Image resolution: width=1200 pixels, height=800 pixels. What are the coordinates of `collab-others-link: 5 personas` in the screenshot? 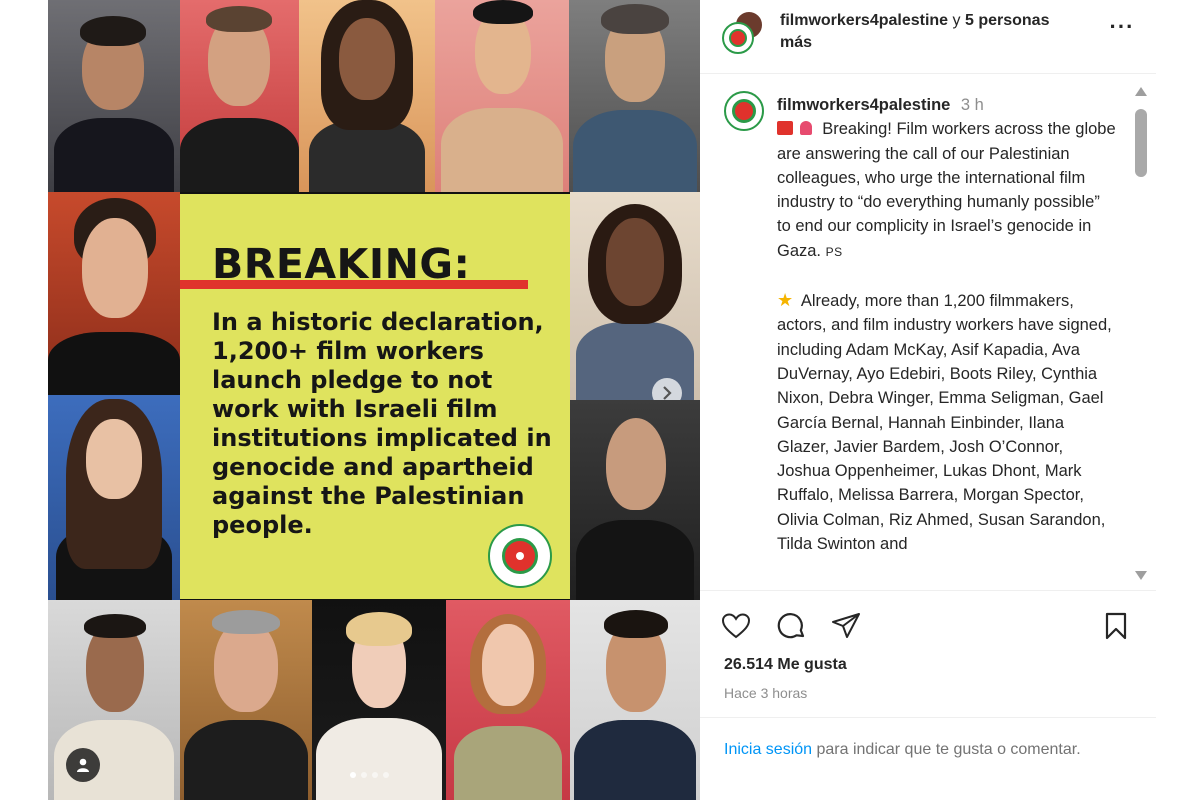 It's located at (1007, 20).